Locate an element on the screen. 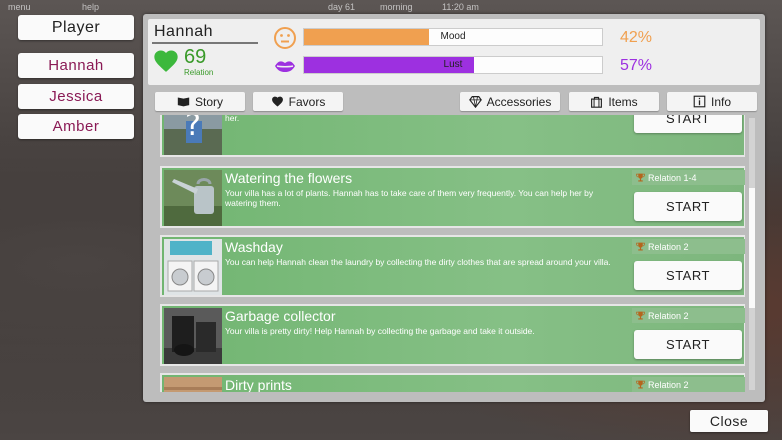 This screenshot has height=440, width=782. tab-info: Info is located at coordinates (712, 101).